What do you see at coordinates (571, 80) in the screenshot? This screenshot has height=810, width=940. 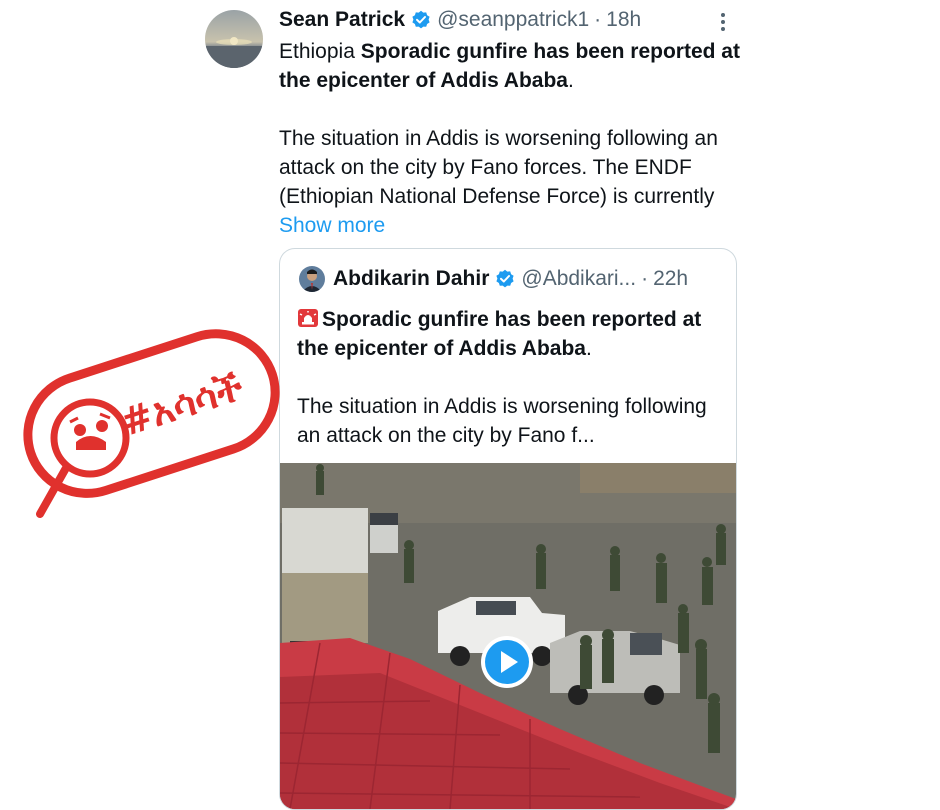 I see `tweet-text-period: .` at bounding box center [571, 80].